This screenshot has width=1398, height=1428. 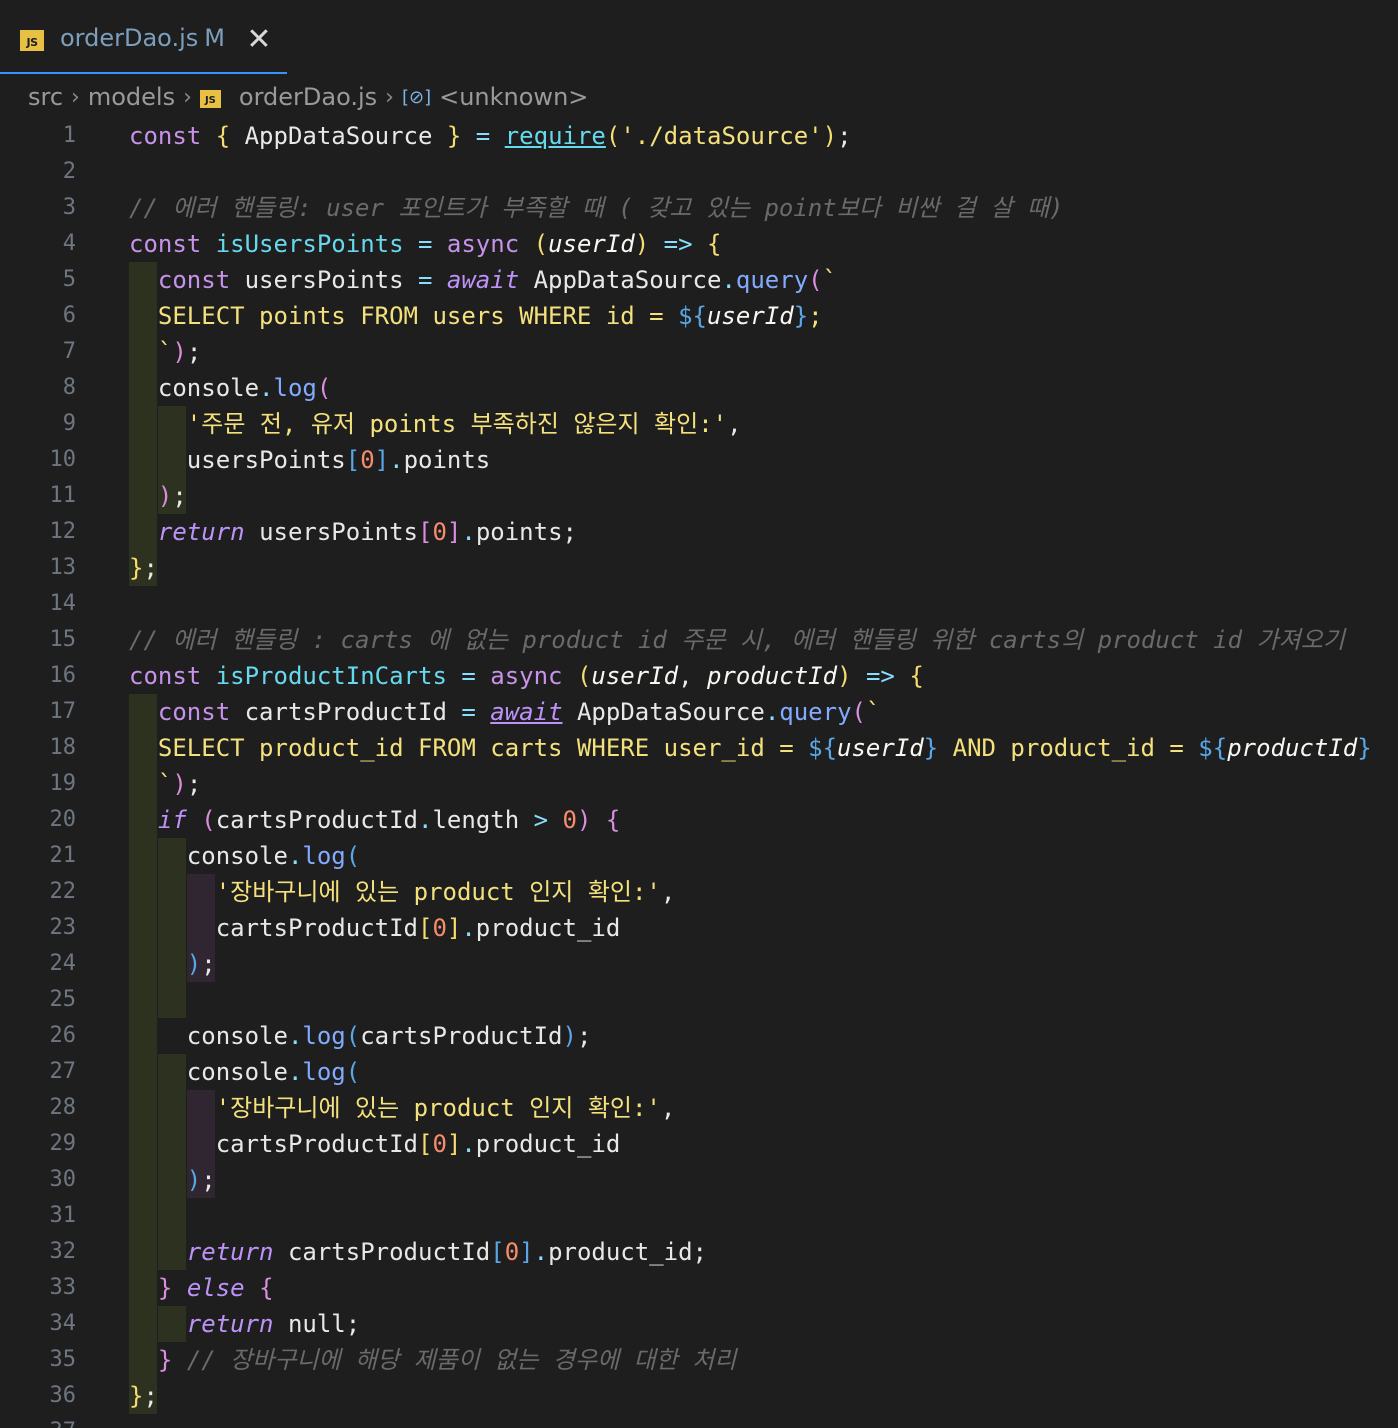 I want to click on line-number: 20, so click(x=63, y=819).